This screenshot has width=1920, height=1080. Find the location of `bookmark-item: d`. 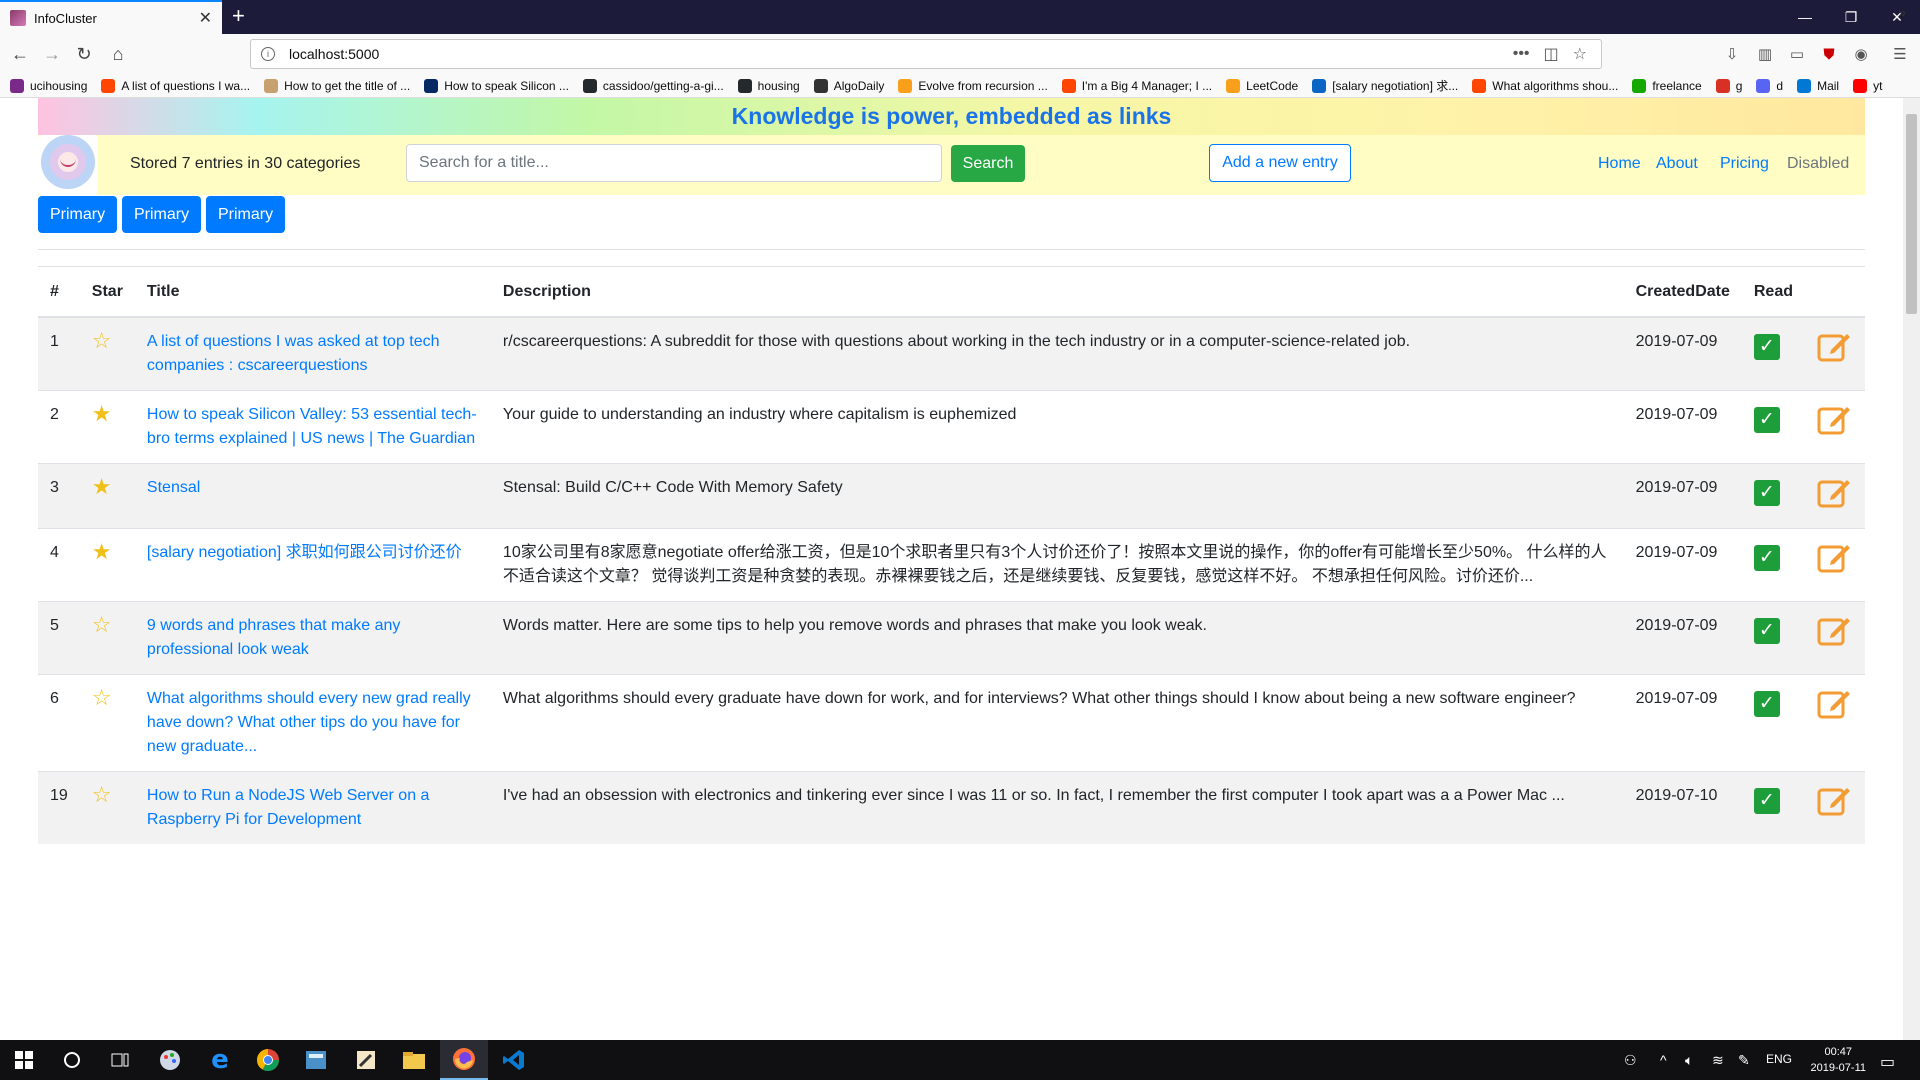

bookmark-item: d is located at coordinates (1769, 85).